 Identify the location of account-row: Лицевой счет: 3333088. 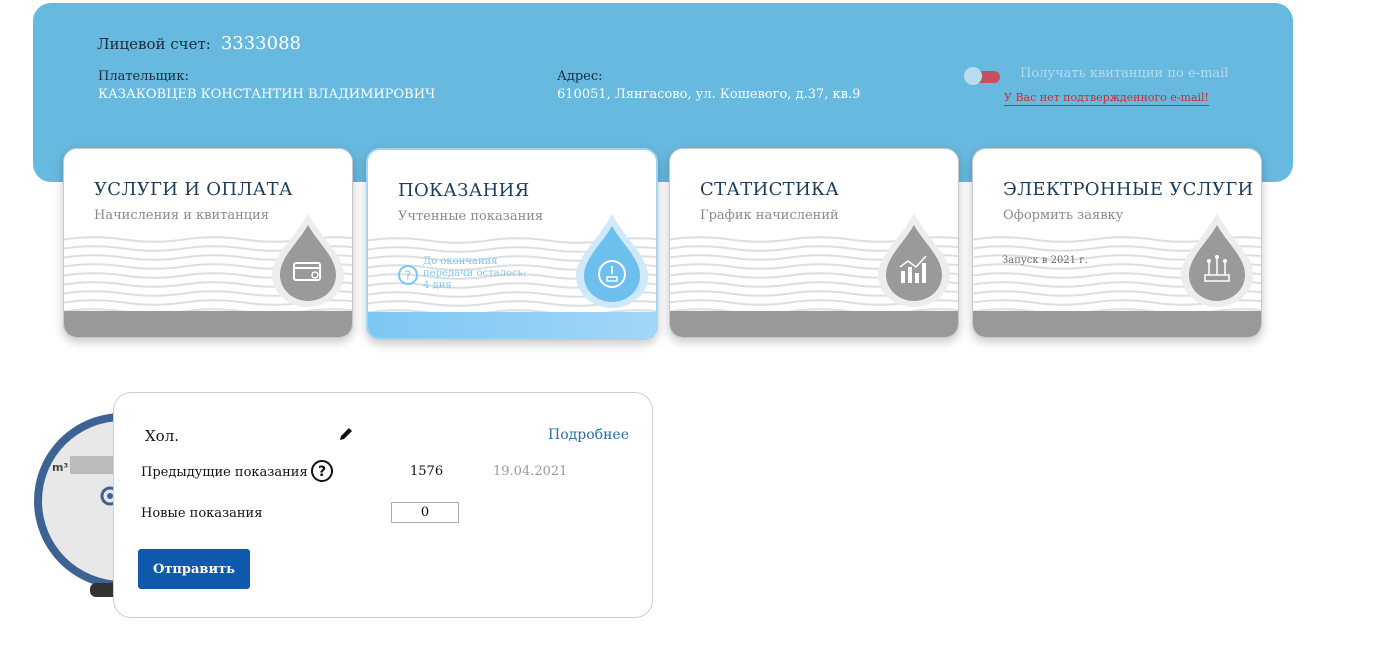
(199, 43).